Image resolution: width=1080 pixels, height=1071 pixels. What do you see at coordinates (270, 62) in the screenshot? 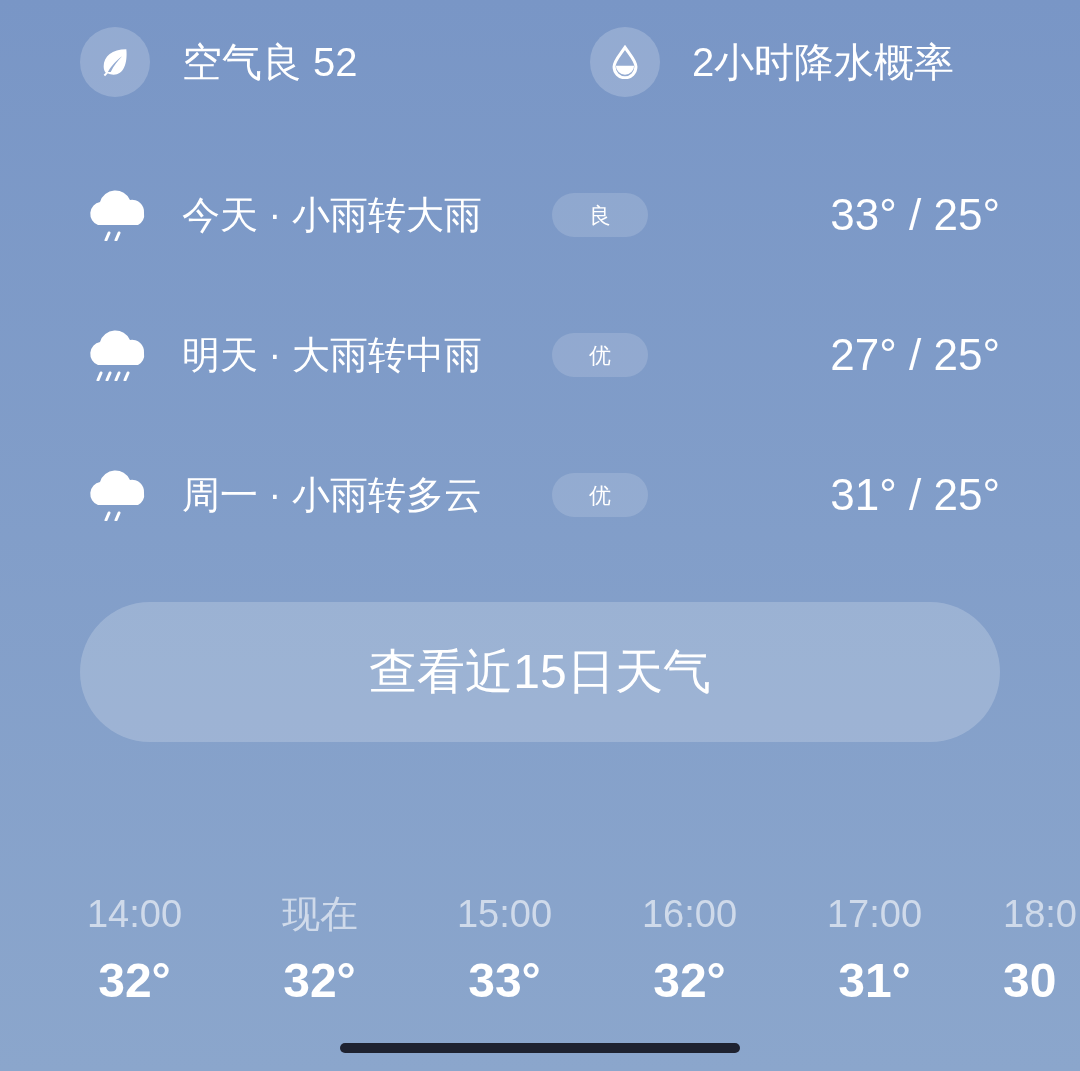
I see `air-quality-label: 空气良 52` at bounding box center [270, 62].